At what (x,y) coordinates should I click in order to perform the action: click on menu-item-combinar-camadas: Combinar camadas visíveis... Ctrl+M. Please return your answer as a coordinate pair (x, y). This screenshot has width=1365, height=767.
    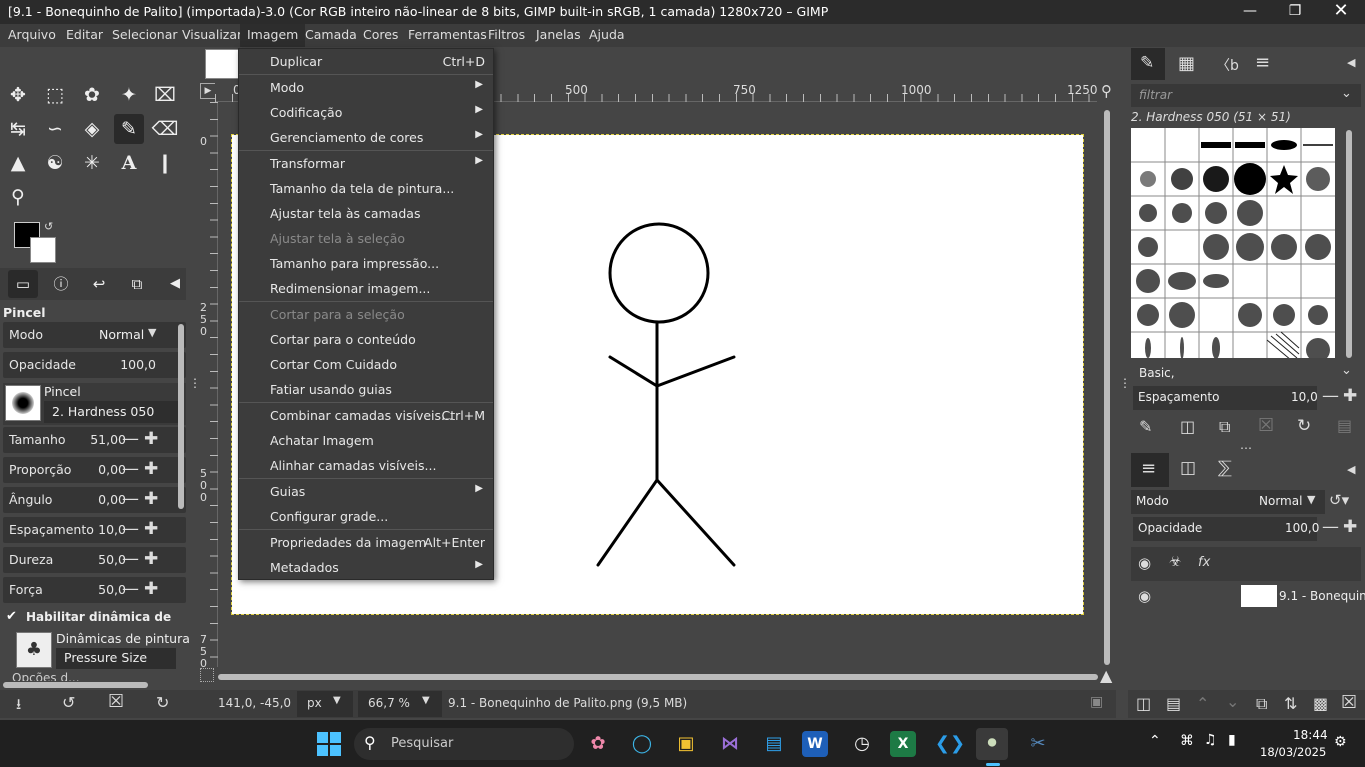
    Looking at the image, I should click on (366, 415).